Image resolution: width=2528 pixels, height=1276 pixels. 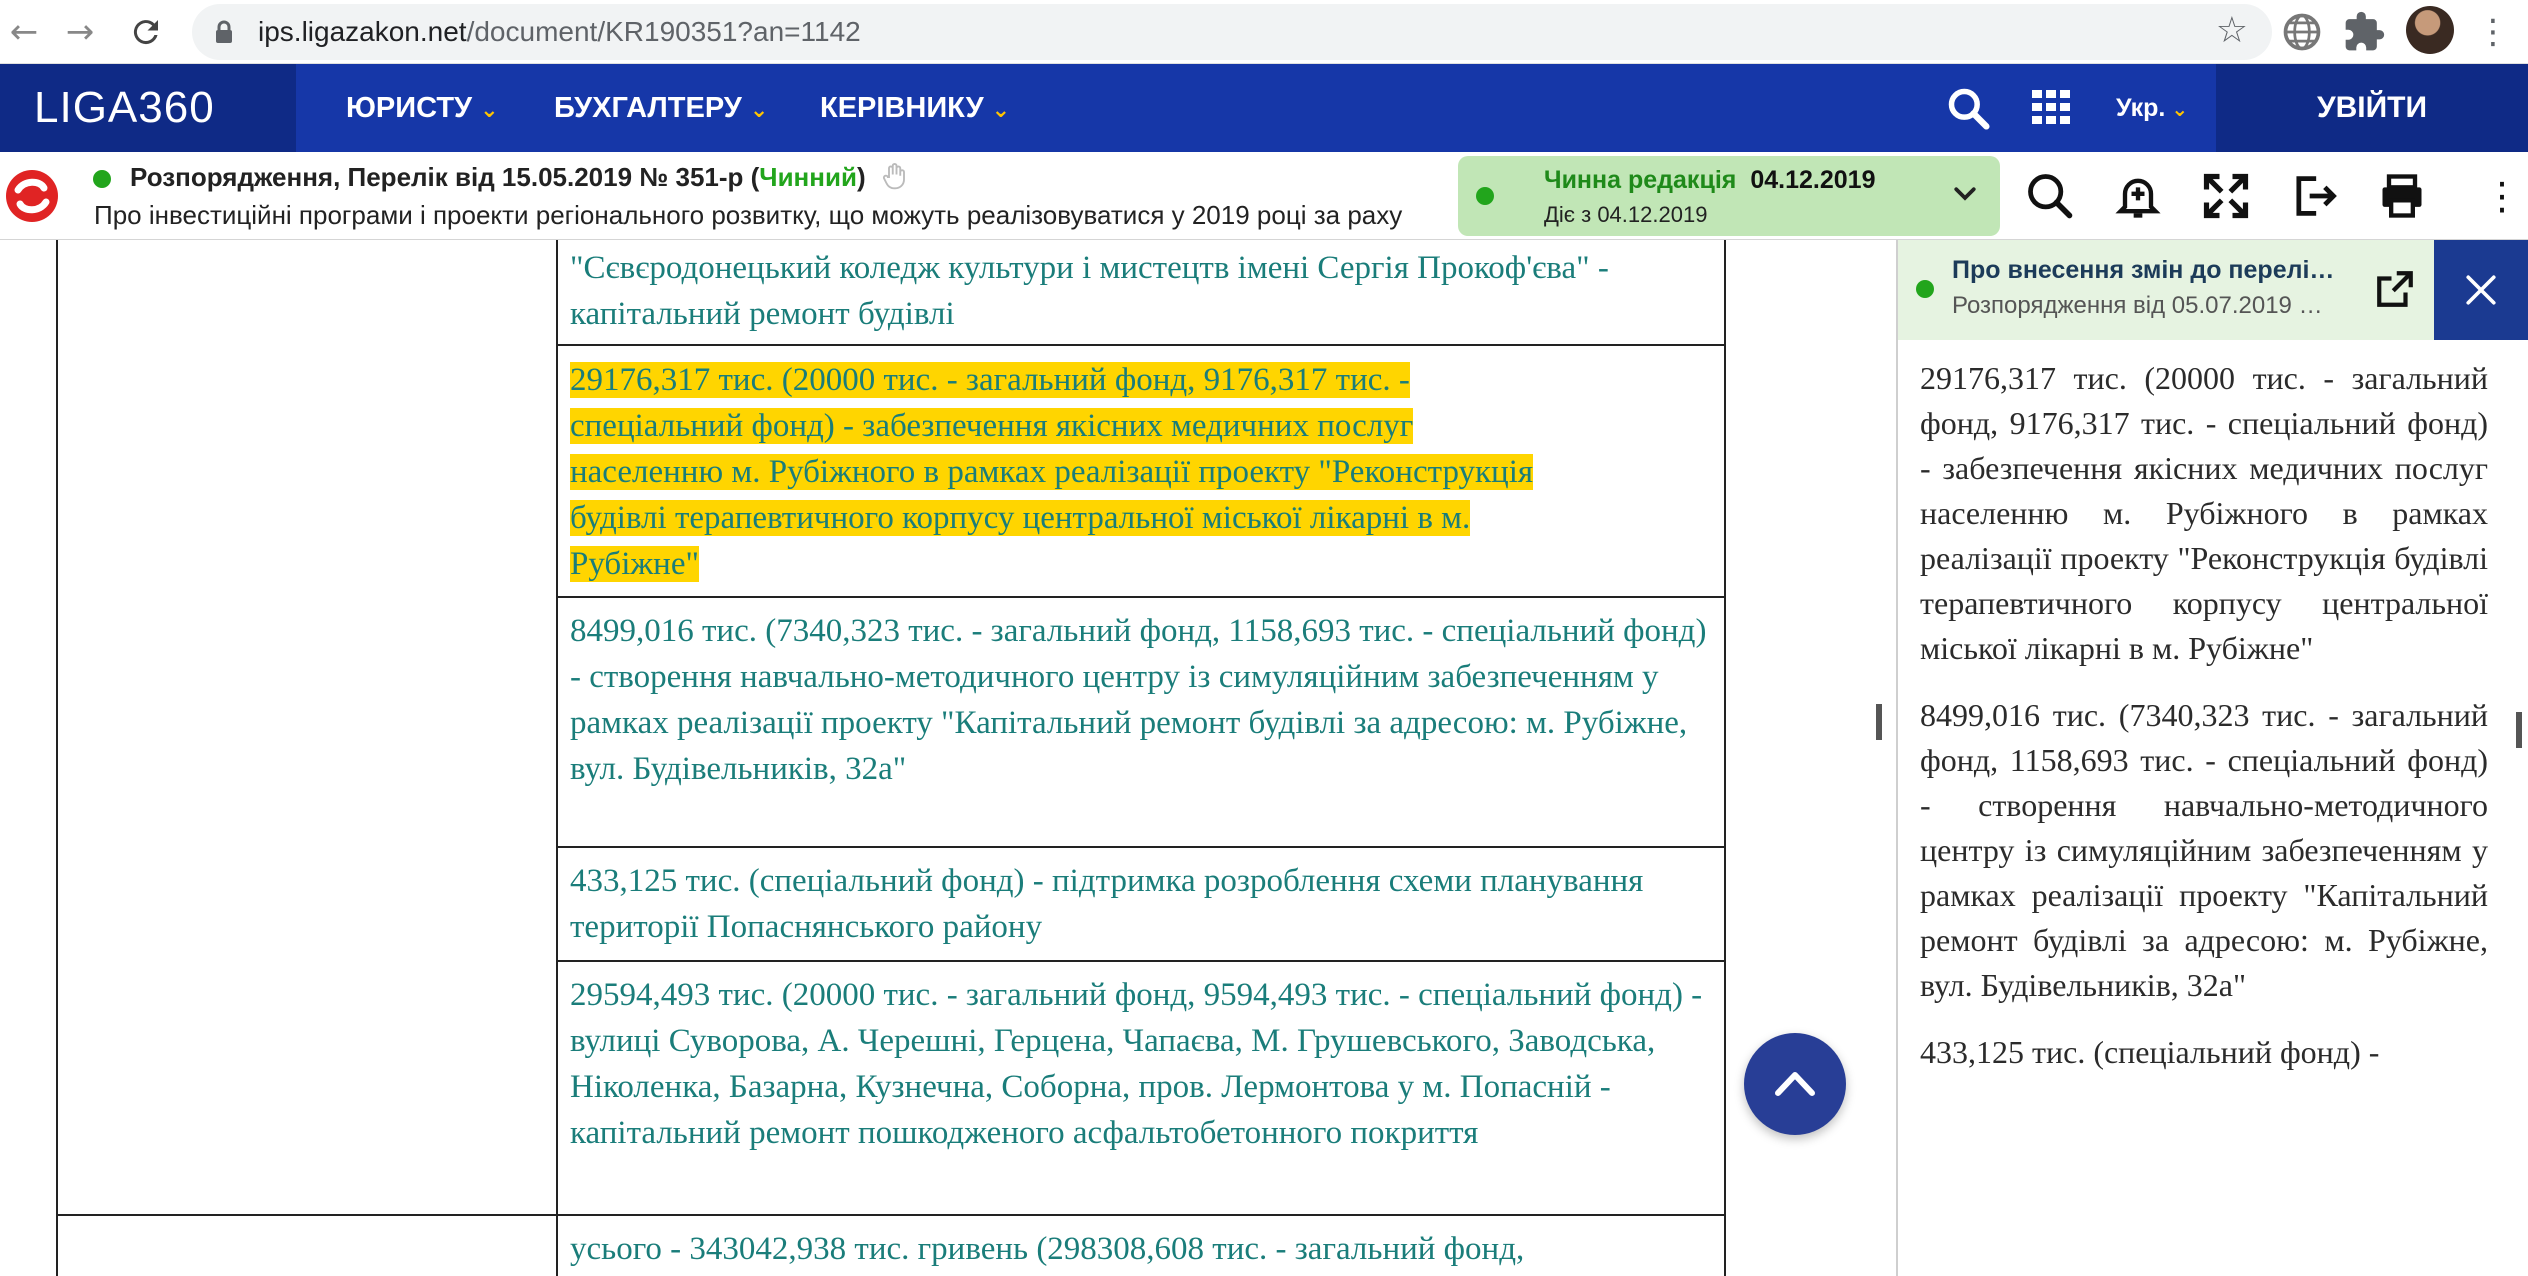 What do you see at coordinates (2232, 30) in the screenshot?
I see `star-icon: ☆` at bounding box center [2232, 30].